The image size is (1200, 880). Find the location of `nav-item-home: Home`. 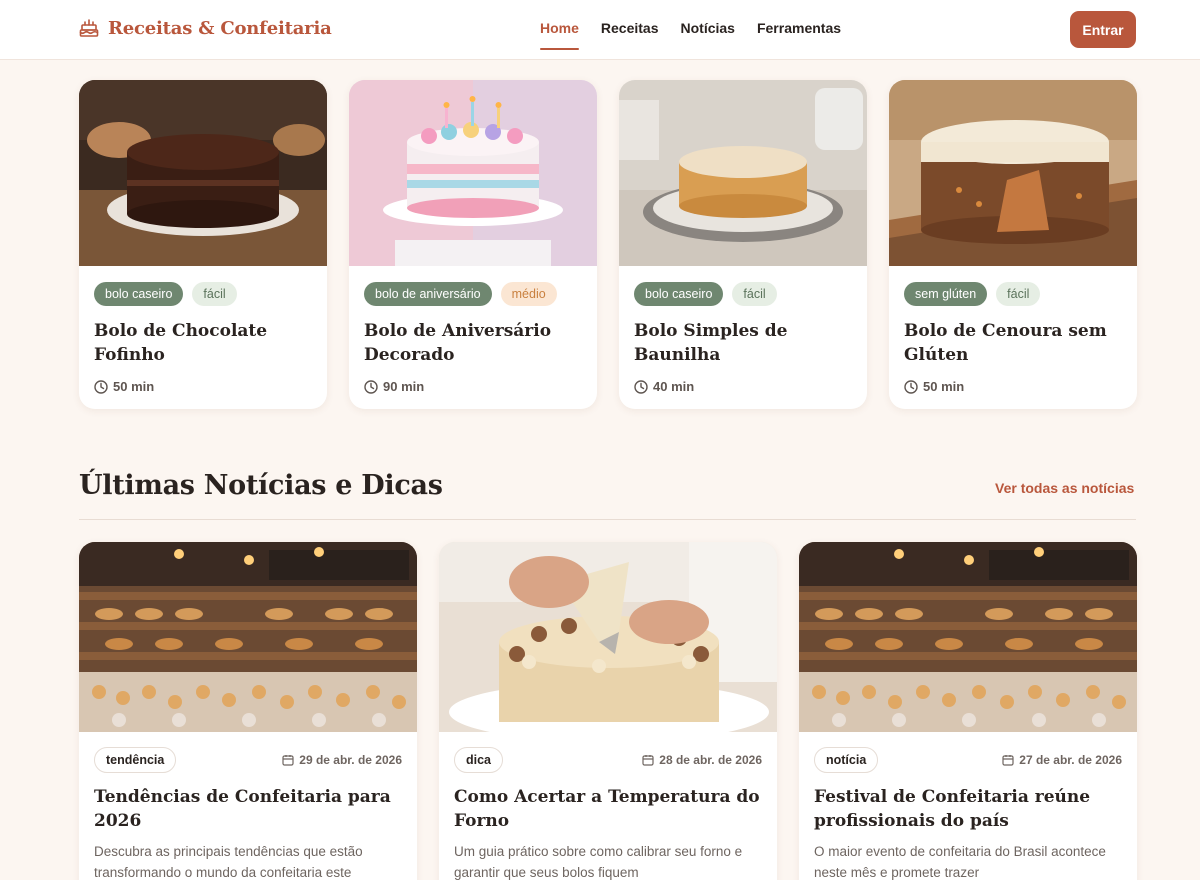

nav-item-home: Home is located at coordinates (559, 35).